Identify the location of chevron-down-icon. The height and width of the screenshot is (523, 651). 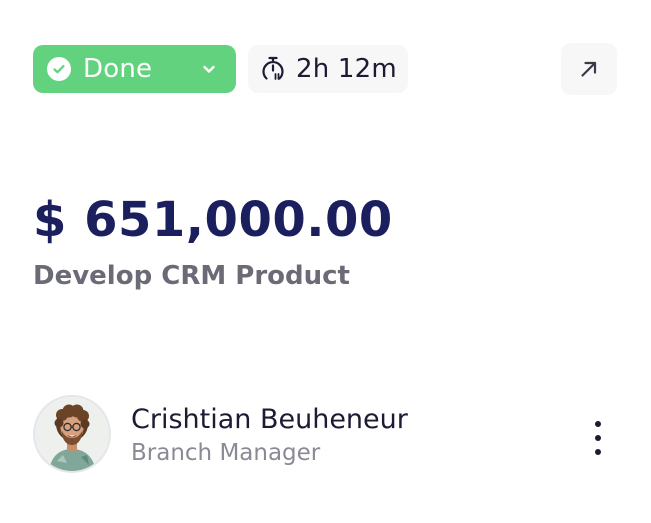
(209, 69).